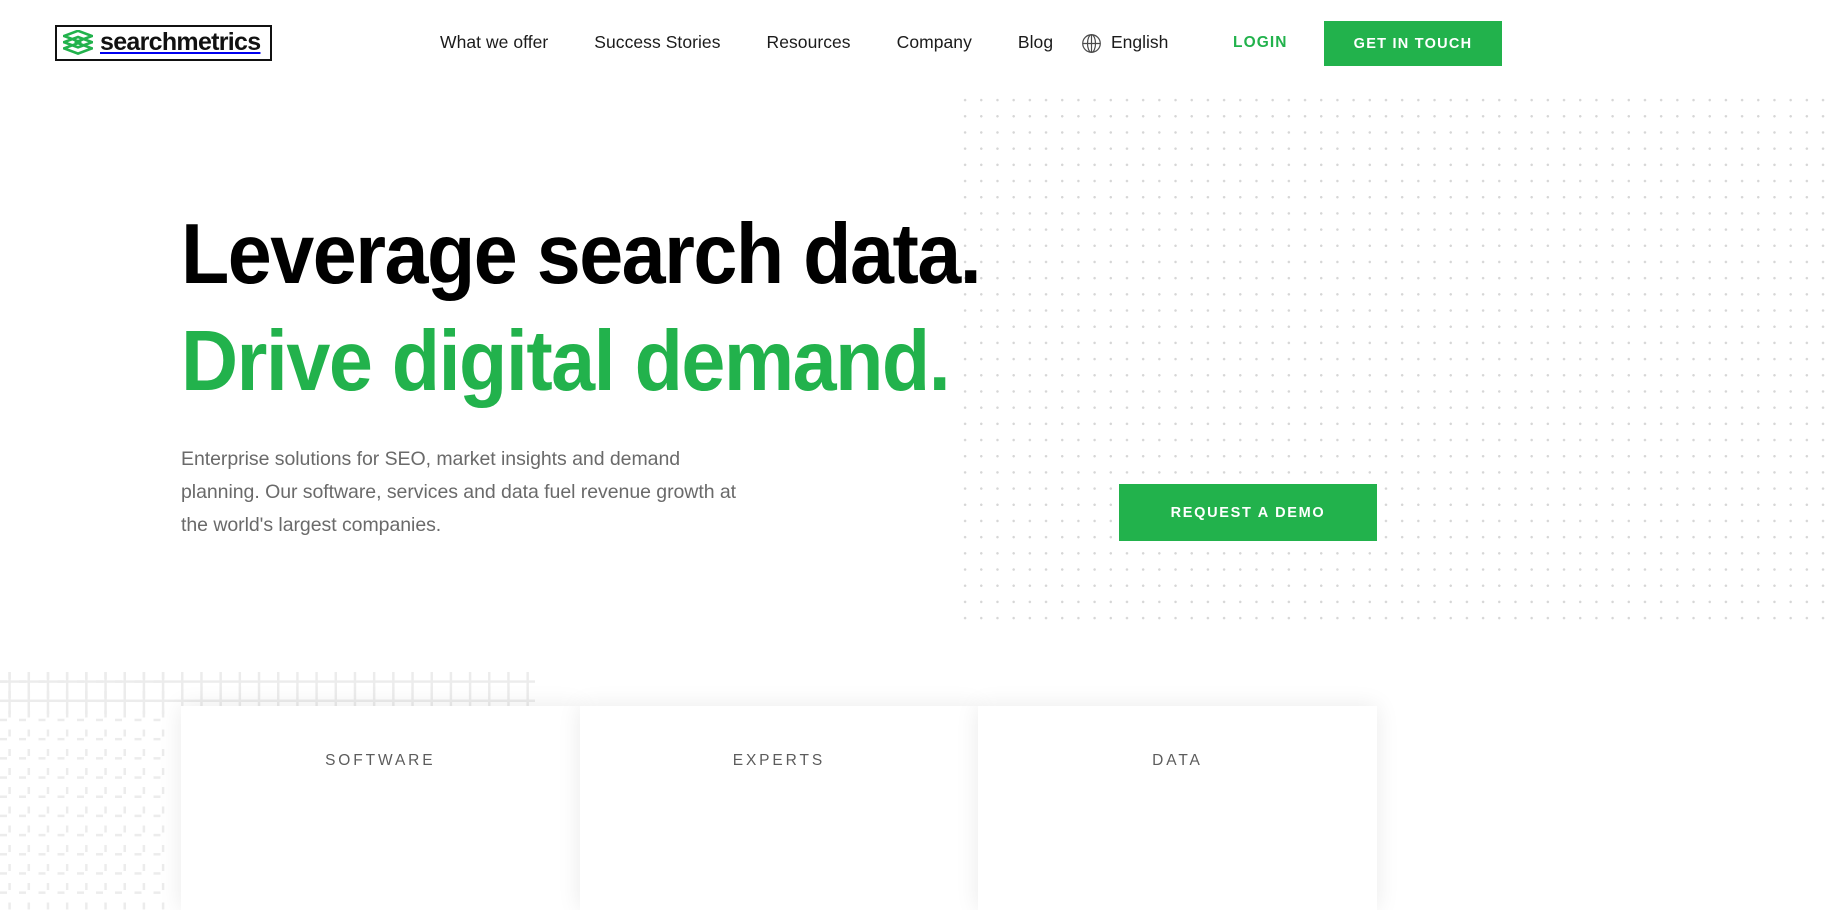 The width and height of the screenshot is (1835, 910). I want to click on language-label: English, so click(1140, 42).